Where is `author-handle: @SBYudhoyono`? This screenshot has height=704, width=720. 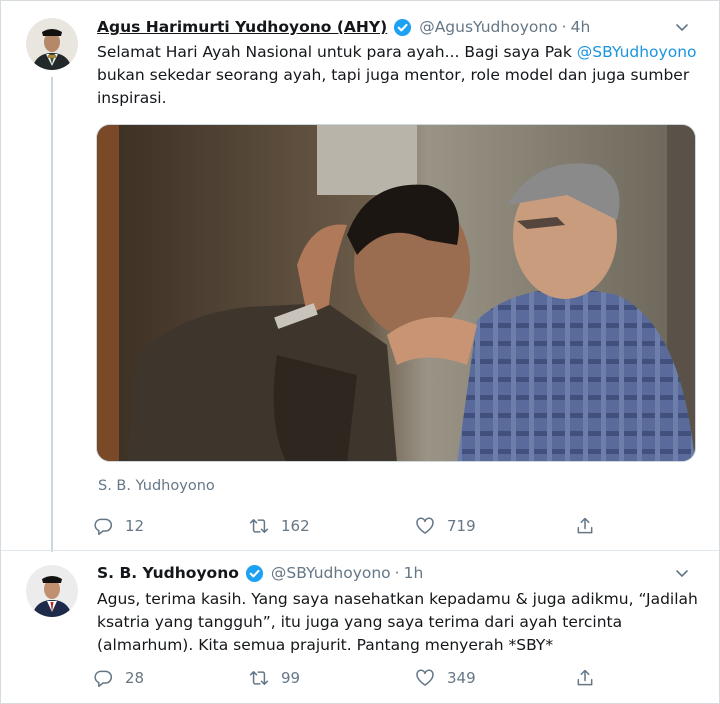
author-handle: @SBYudhoyono is located at coordinates (331, 573).